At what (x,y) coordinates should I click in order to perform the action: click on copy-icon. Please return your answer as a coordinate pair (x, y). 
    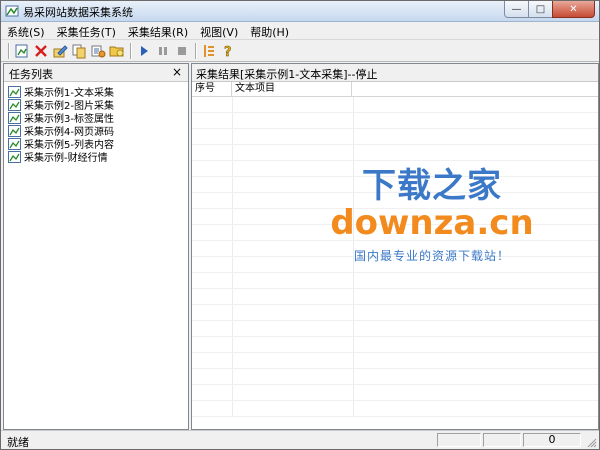
    Looking at the image, I should click on (79, 51).